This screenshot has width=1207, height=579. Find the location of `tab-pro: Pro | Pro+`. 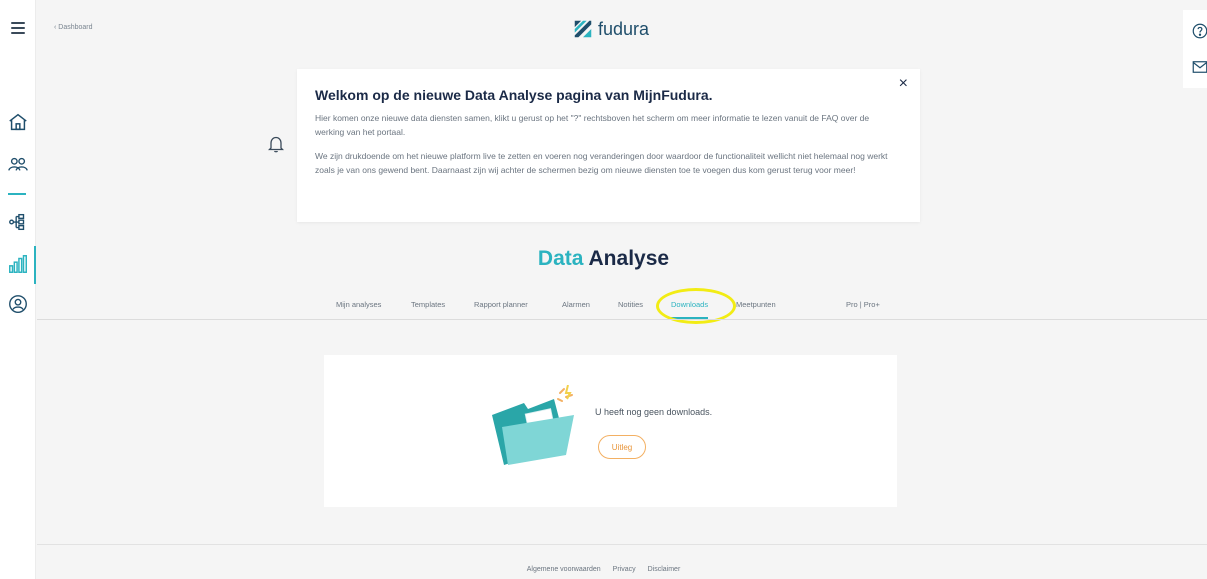

tab-pro: Pro | Pro+ is located at coordinates (863, 304).